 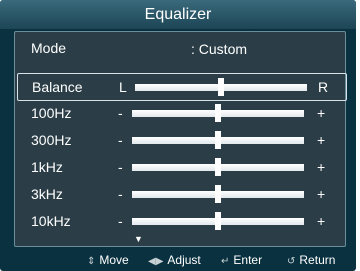 I want to click on enter-hint: ↵ Enter, so click(x=241, y=260).